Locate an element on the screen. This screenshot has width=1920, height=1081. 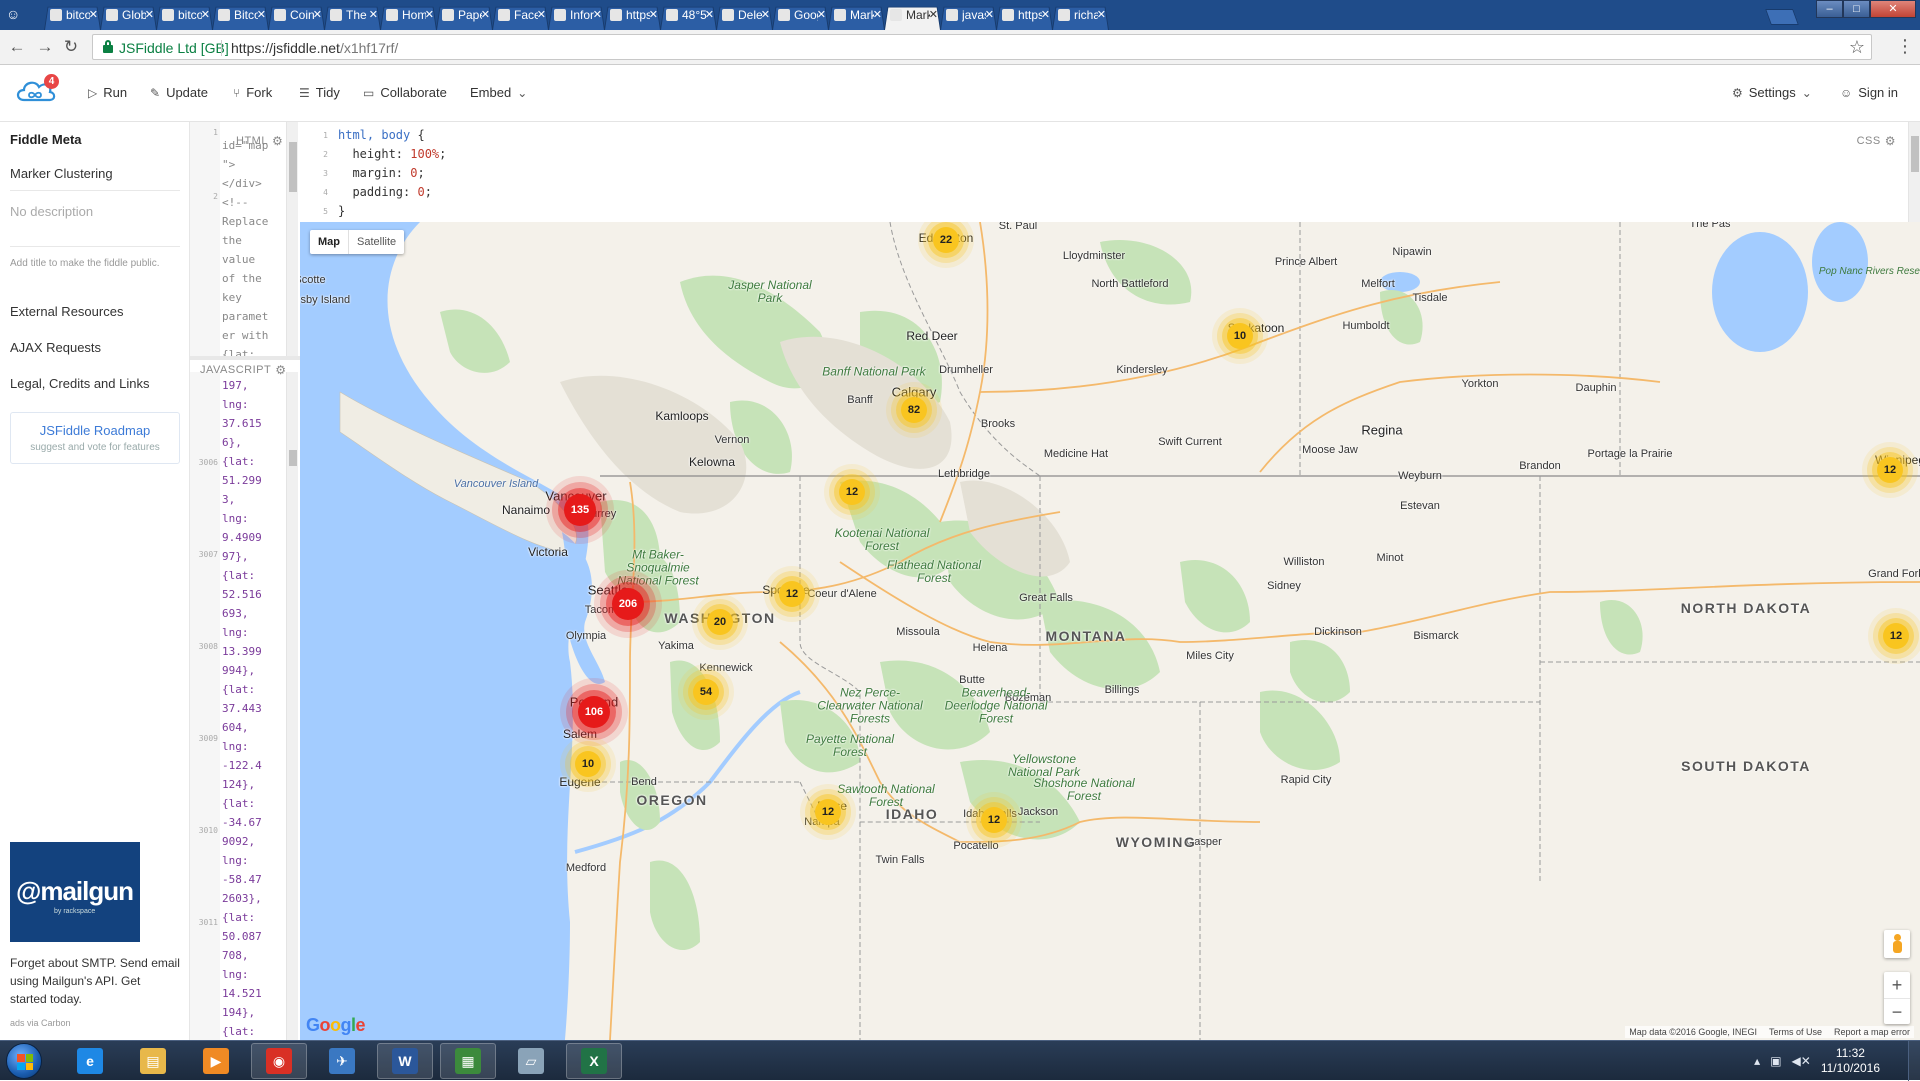
marker-cluster: 22 is located at coordinates (946, 240).